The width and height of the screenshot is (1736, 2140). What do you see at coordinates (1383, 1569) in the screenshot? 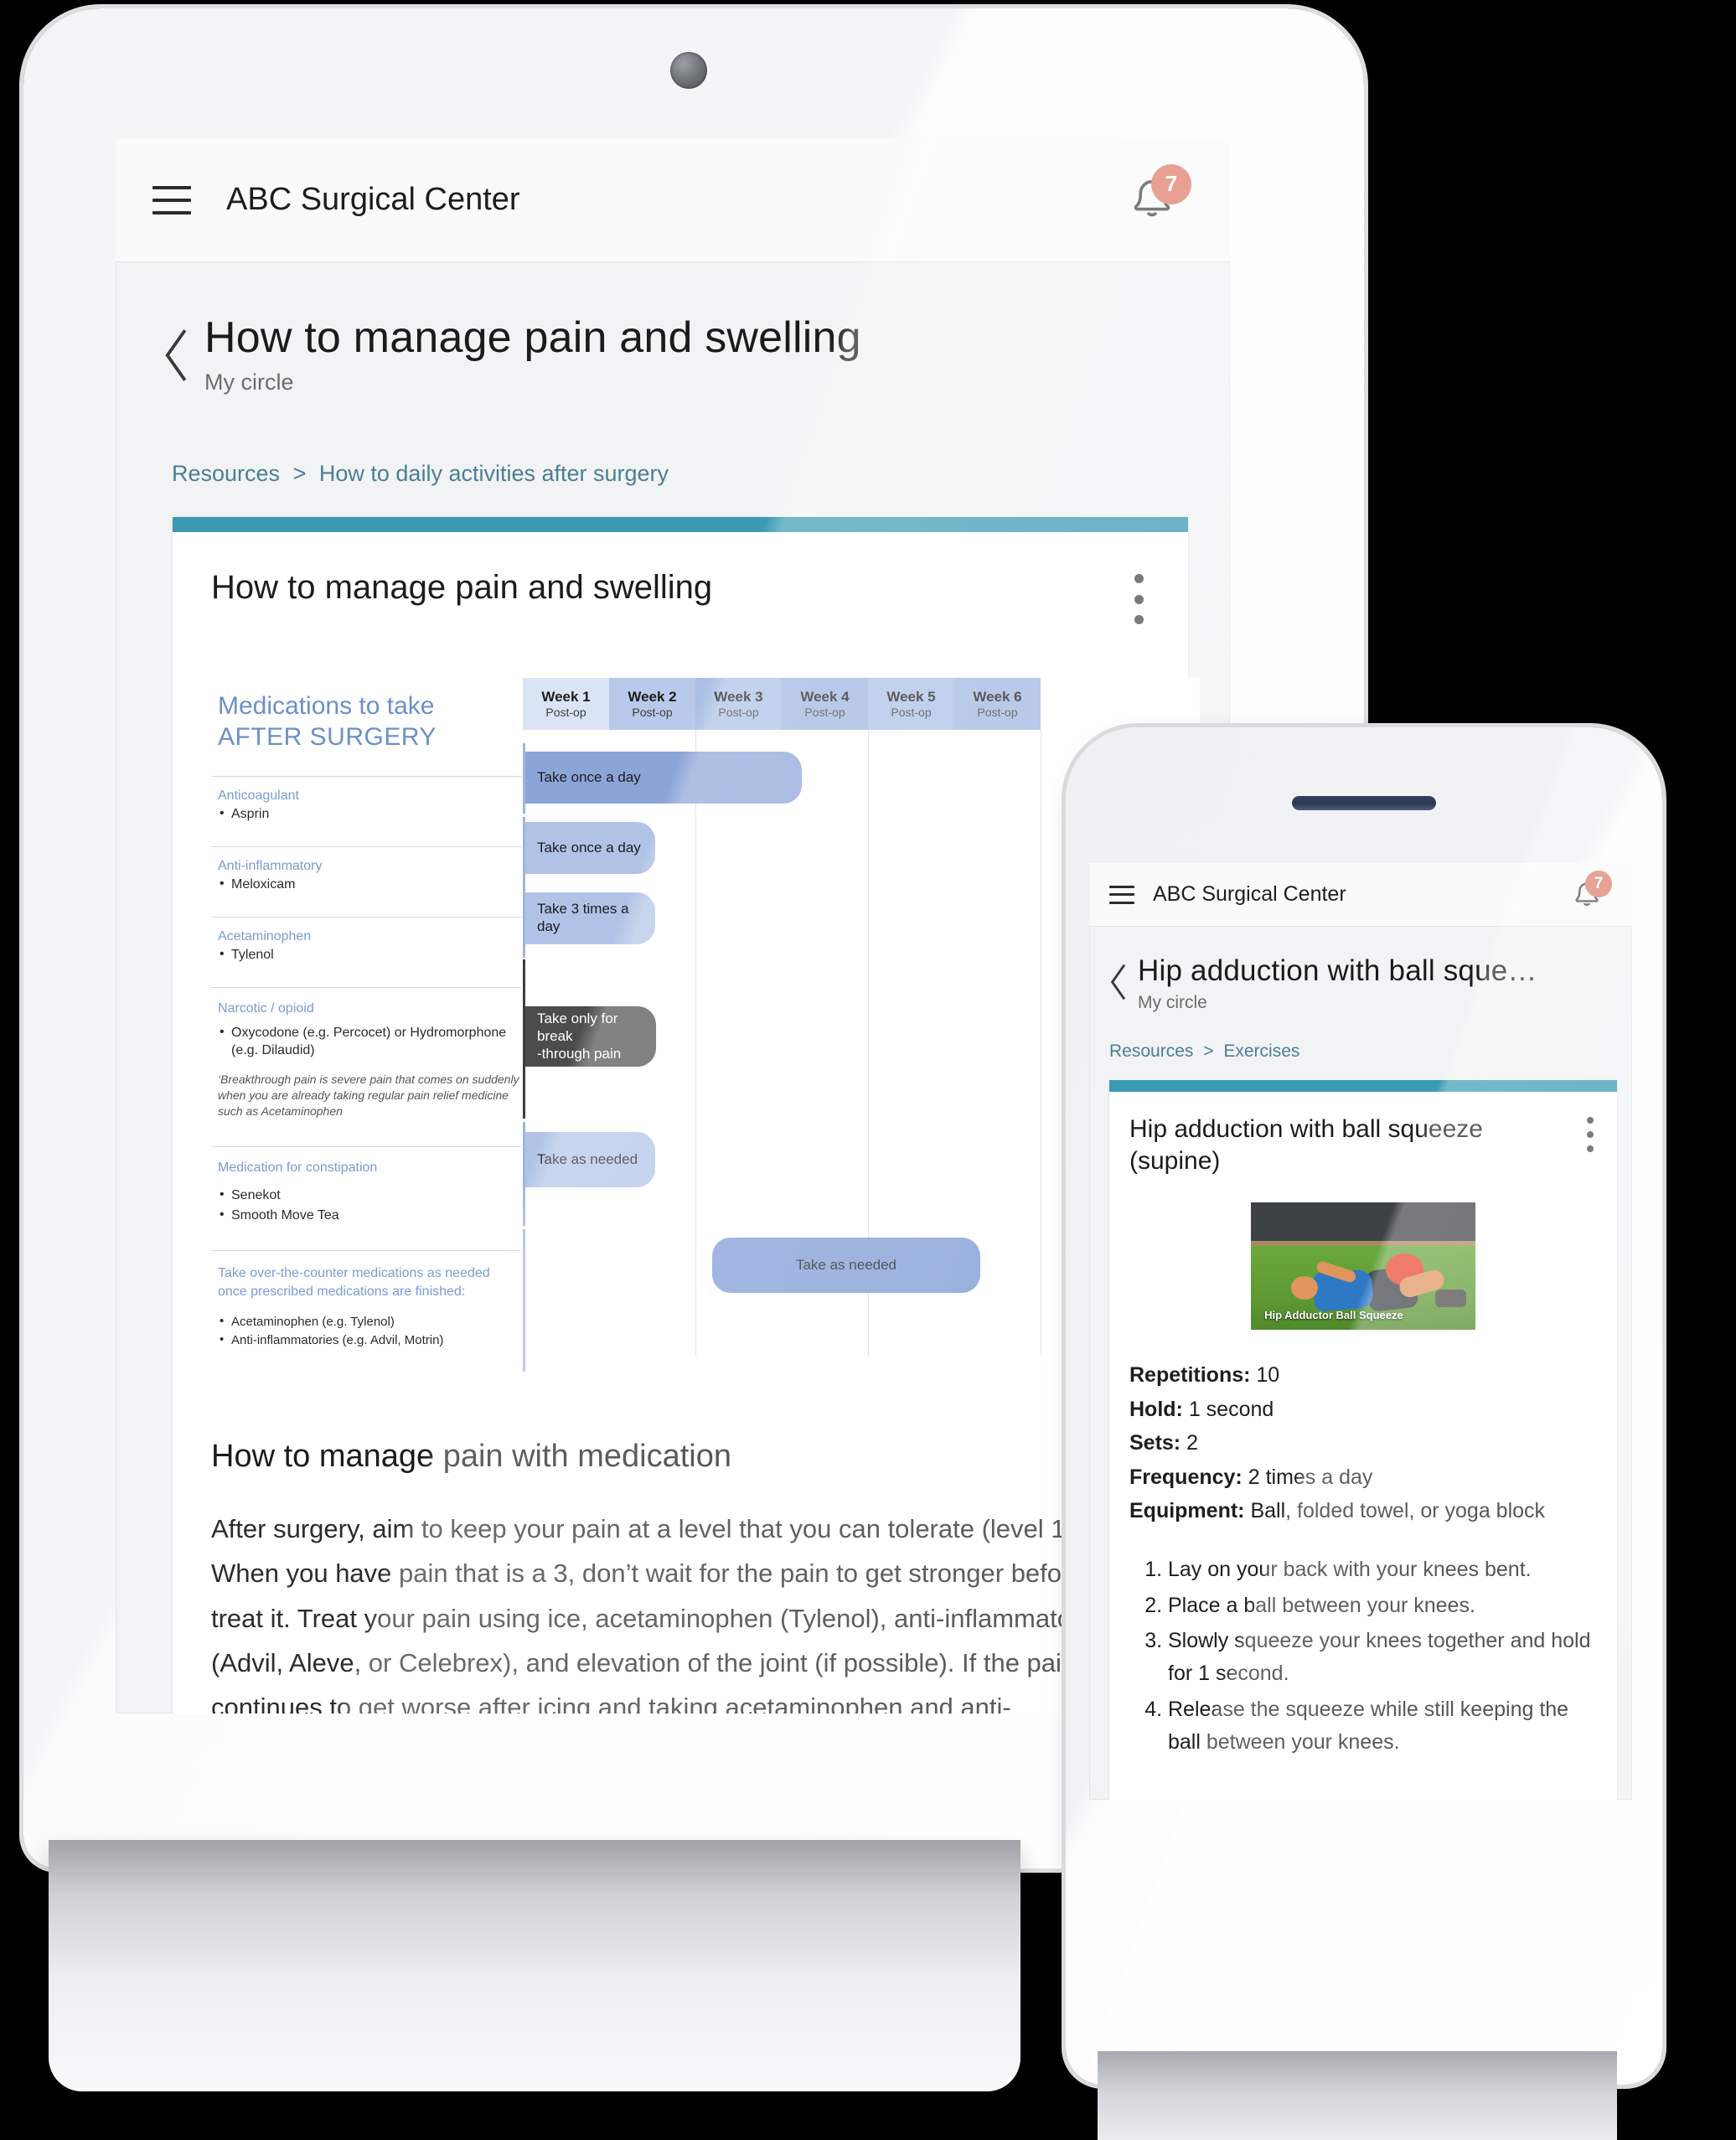
I see `list-item: Lay on your back with your knees bent.` at bounding box center [1383, 1569].